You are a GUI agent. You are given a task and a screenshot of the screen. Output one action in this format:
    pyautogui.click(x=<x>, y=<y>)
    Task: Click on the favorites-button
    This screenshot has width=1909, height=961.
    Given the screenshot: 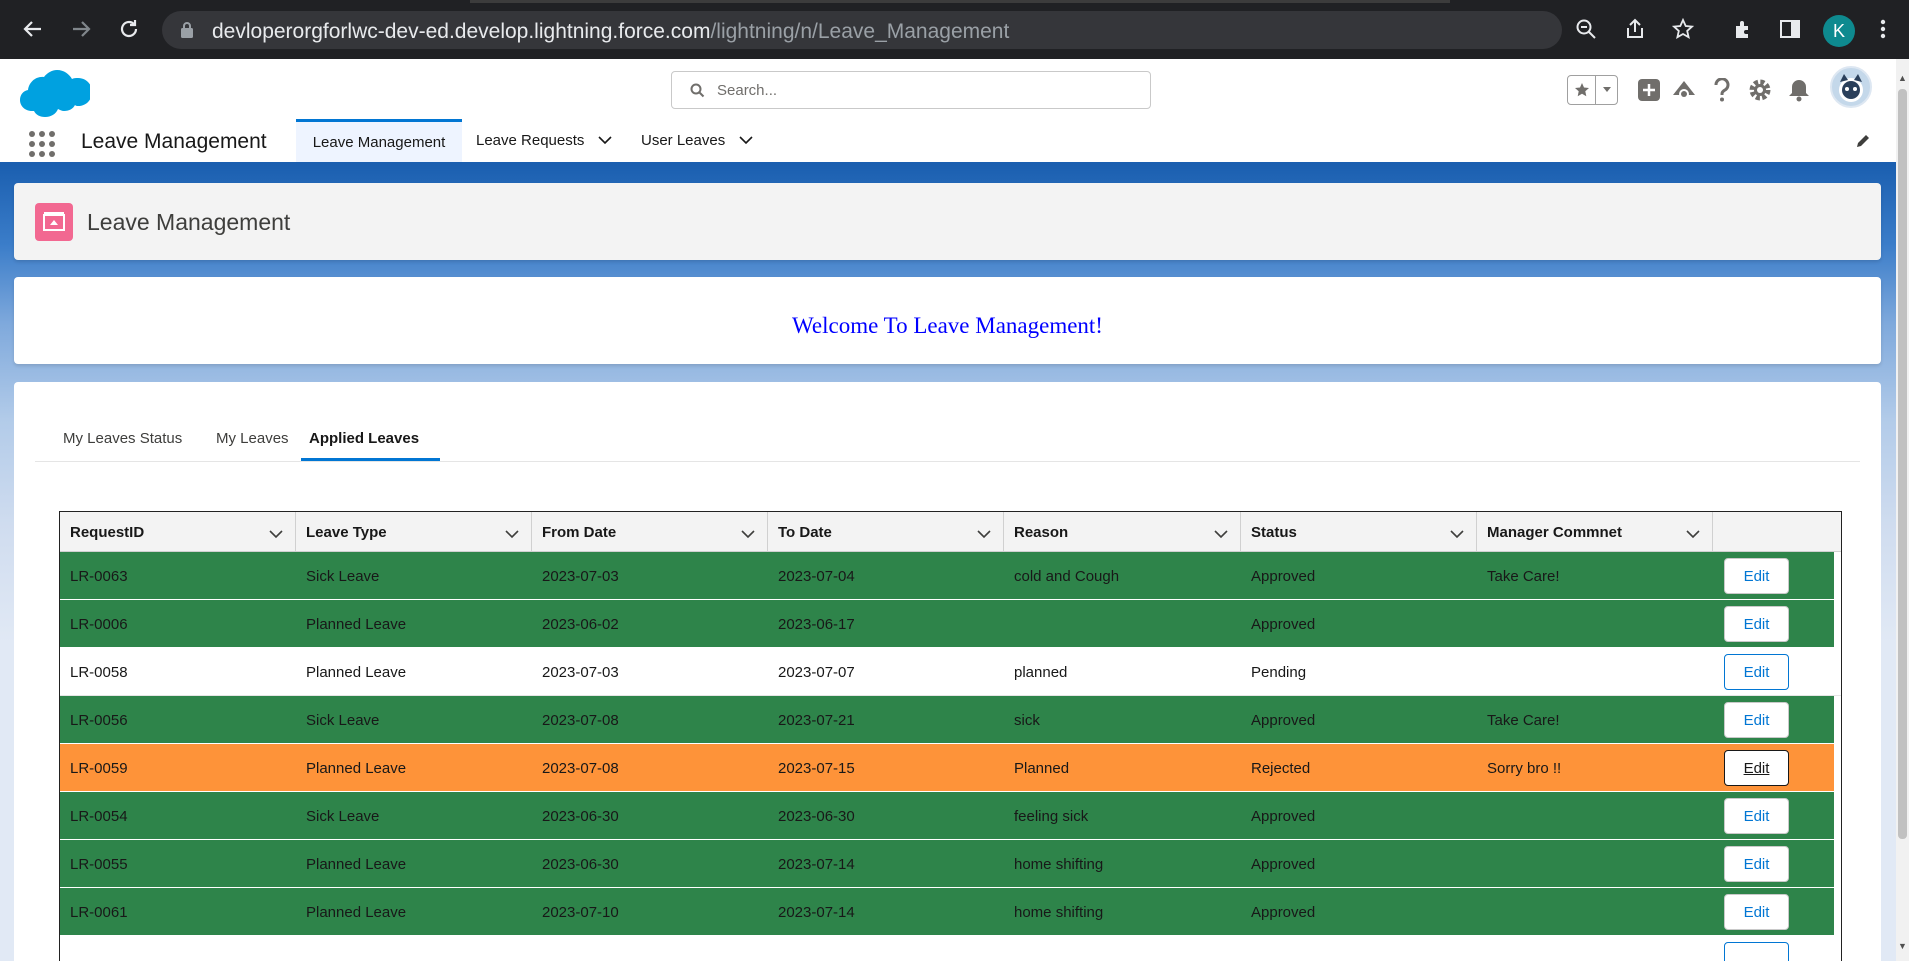 What is the action you would take?
    pyautogui.click(x=1592, y=90)
    